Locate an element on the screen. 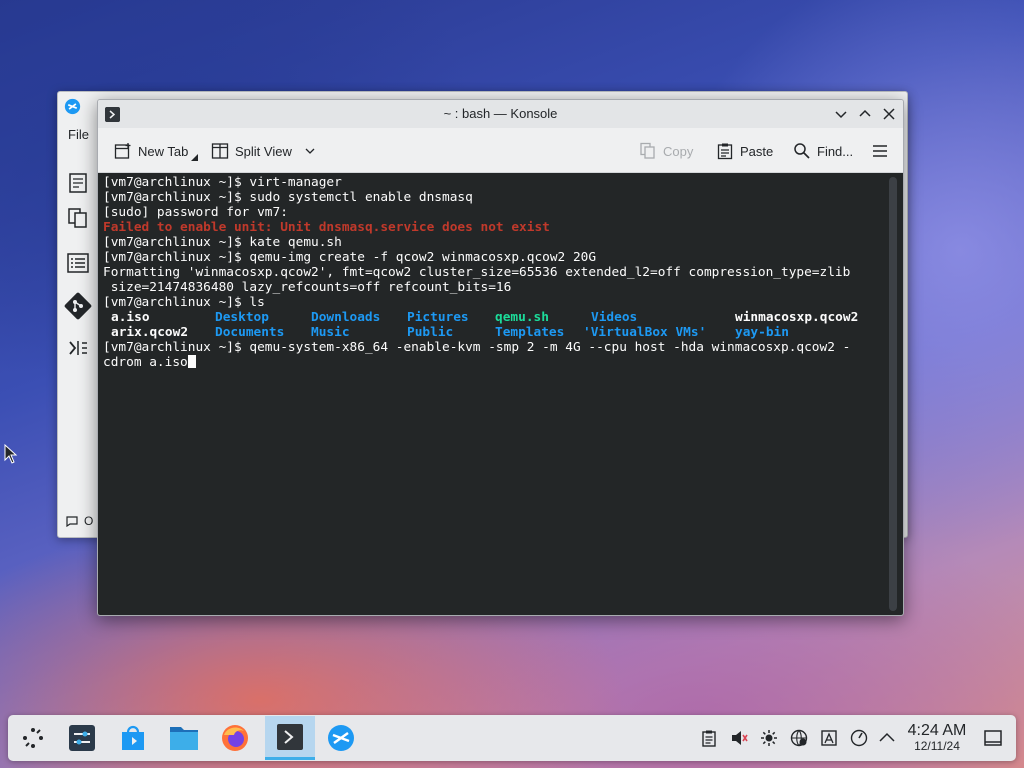 The image size is (1024, 768). new-tab-icon is located at coordinates (122, 151).